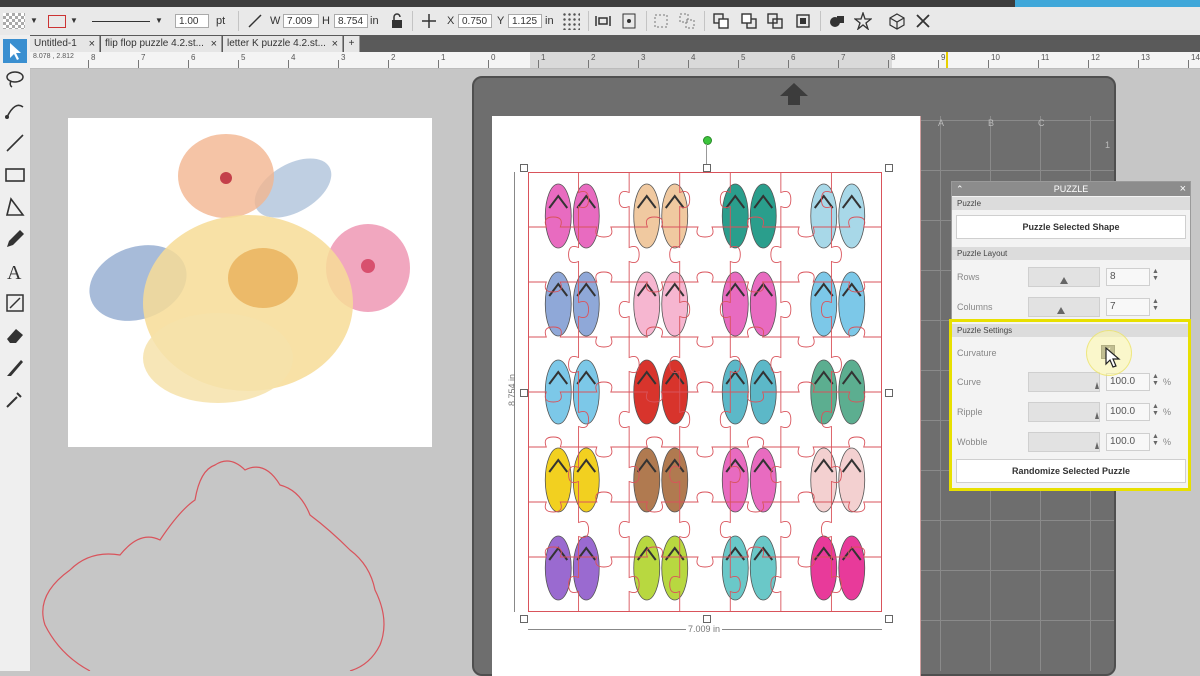 The height and width of the screenshot is (676, 1200). Describe the element at coordinates (159, 21) in the screenshot. I see `line-style-dropdown-icon: ▼` at that location.